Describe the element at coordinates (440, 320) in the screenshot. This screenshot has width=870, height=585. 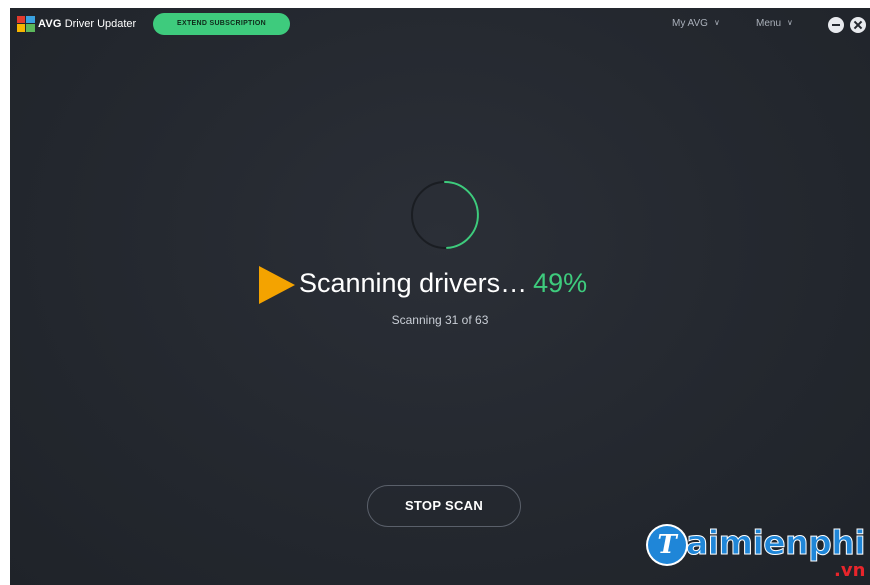
I see `scan-status: Scanning 31 of 63` at that location.